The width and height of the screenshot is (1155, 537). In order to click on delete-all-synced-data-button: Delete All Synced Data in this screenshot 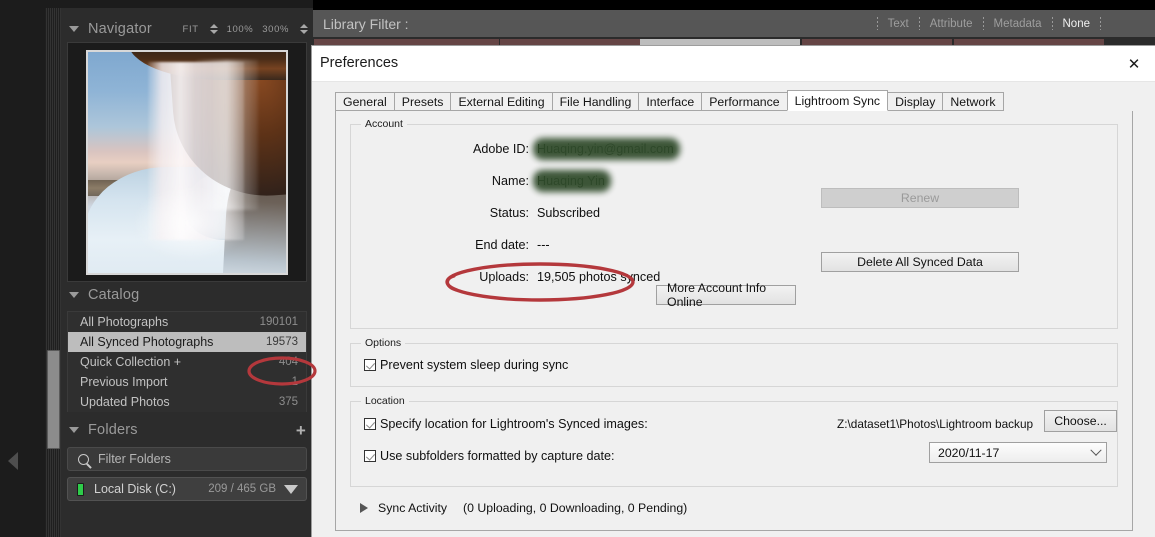, I will do `click(920, 262)`.